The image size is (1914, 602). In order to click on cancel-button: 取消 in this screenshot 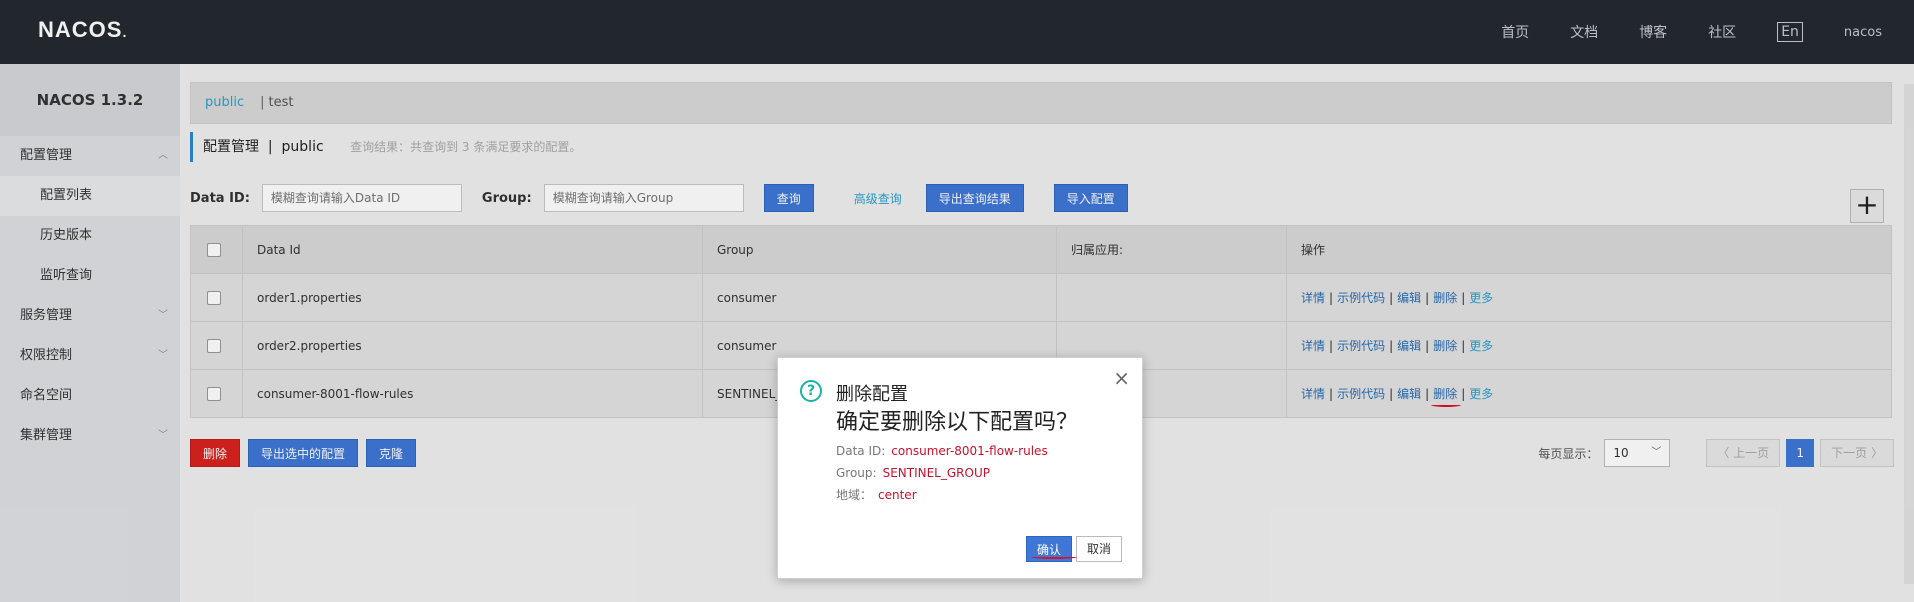, I will do `click(1098, 549)`.